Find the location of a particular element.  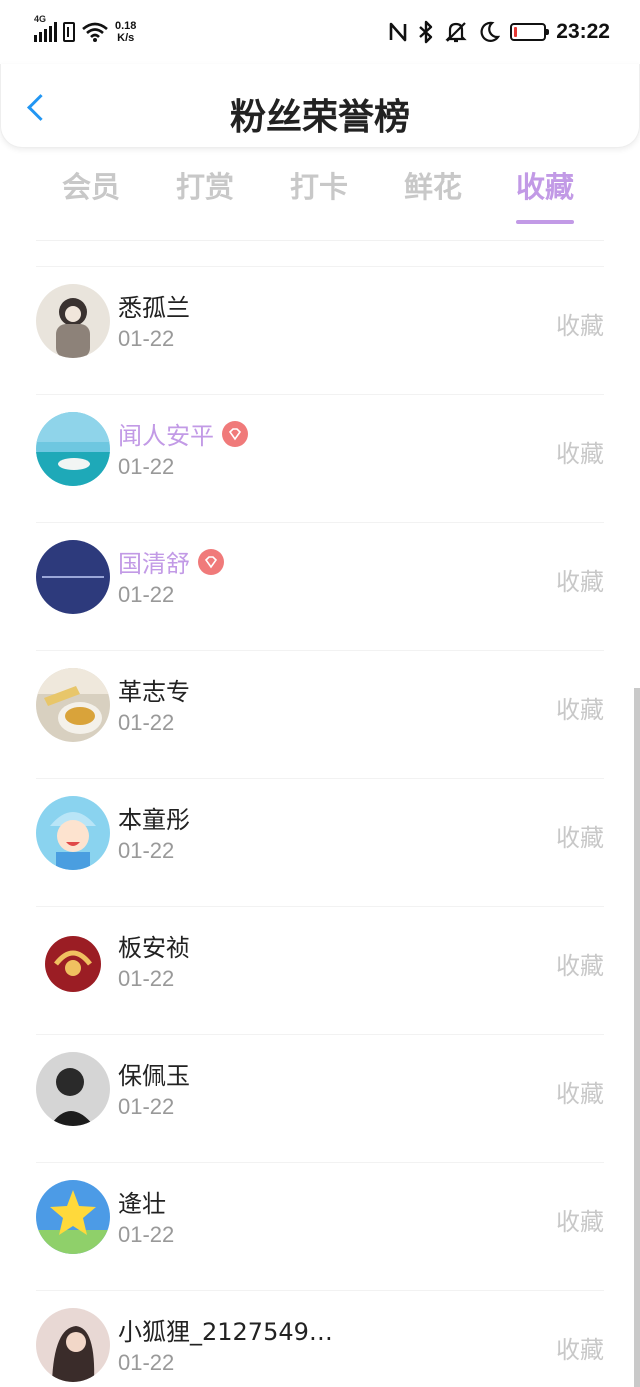

user-name: 保佩玉 is located at coordinates (154, 1073).